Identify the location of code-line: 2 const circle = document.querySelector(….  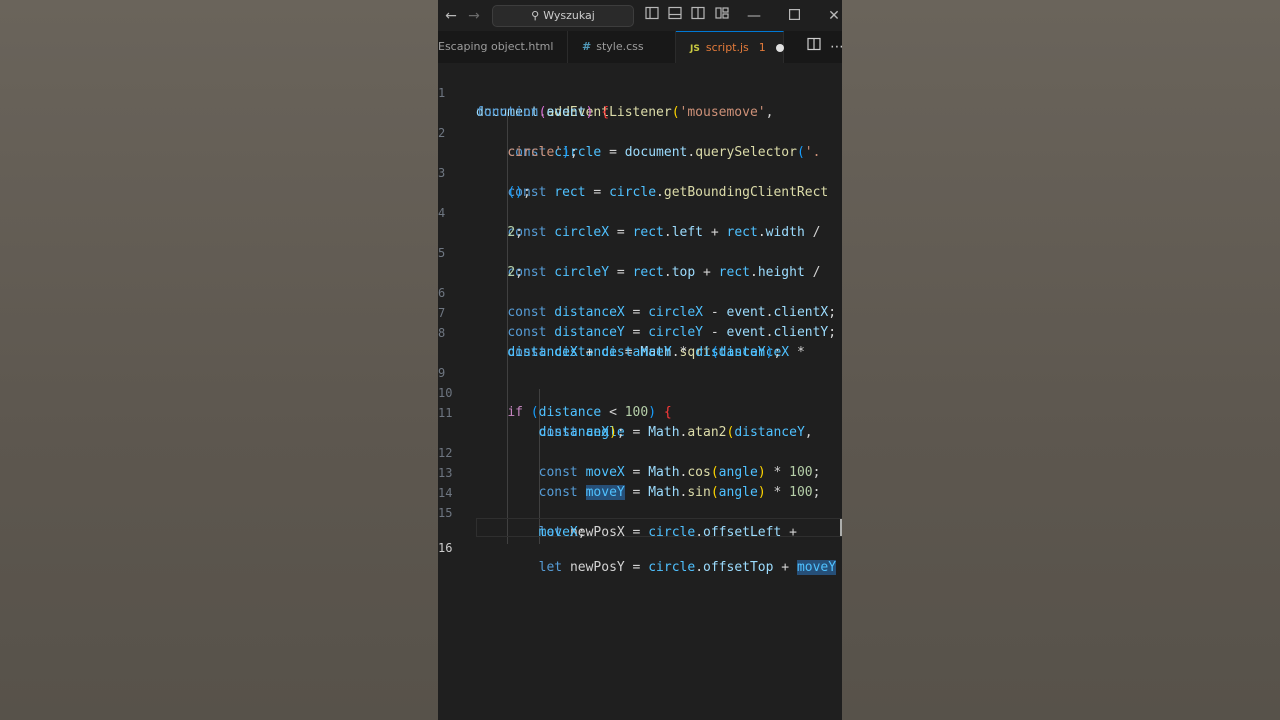
(640, 131).